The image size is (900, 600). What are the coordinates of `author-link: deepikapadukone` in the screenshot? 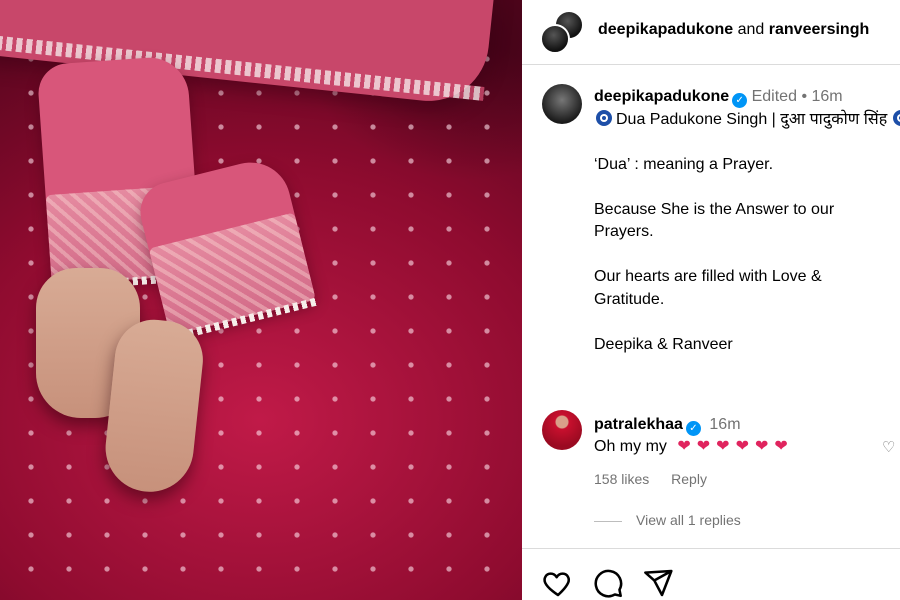 It's located at (665, 29).